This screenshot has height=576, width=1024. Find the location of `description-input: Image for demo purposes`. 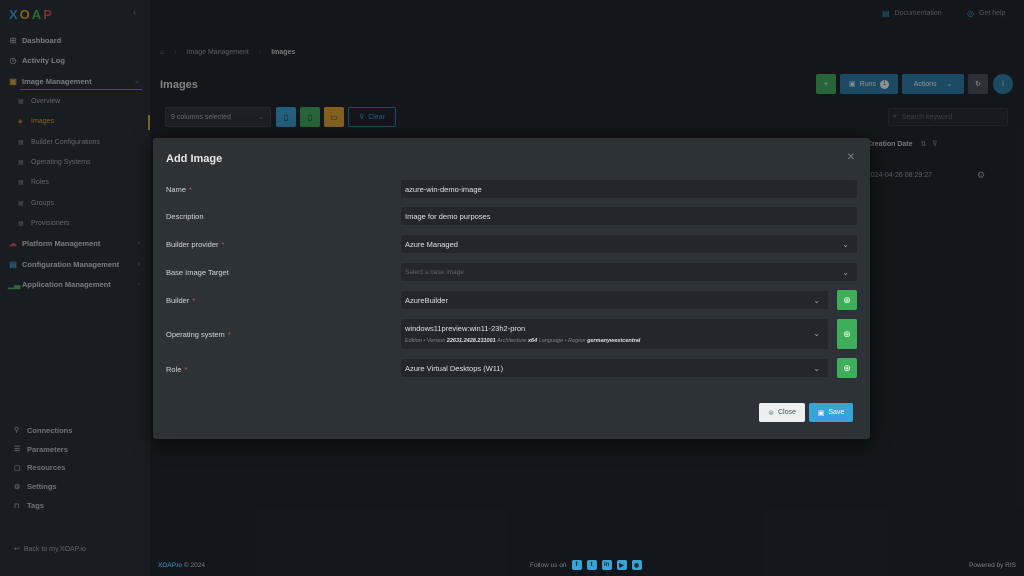

description-input: Image for demo purposes is located at coordinates (629, 216).